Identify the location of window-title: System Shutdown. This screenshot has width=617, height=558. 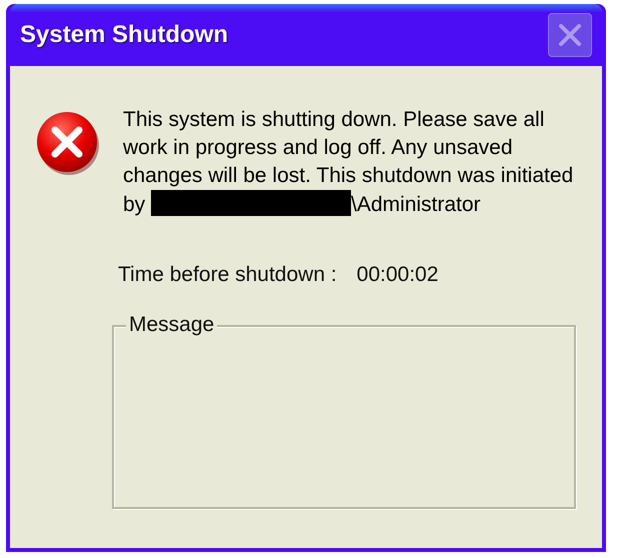
(124, 35).